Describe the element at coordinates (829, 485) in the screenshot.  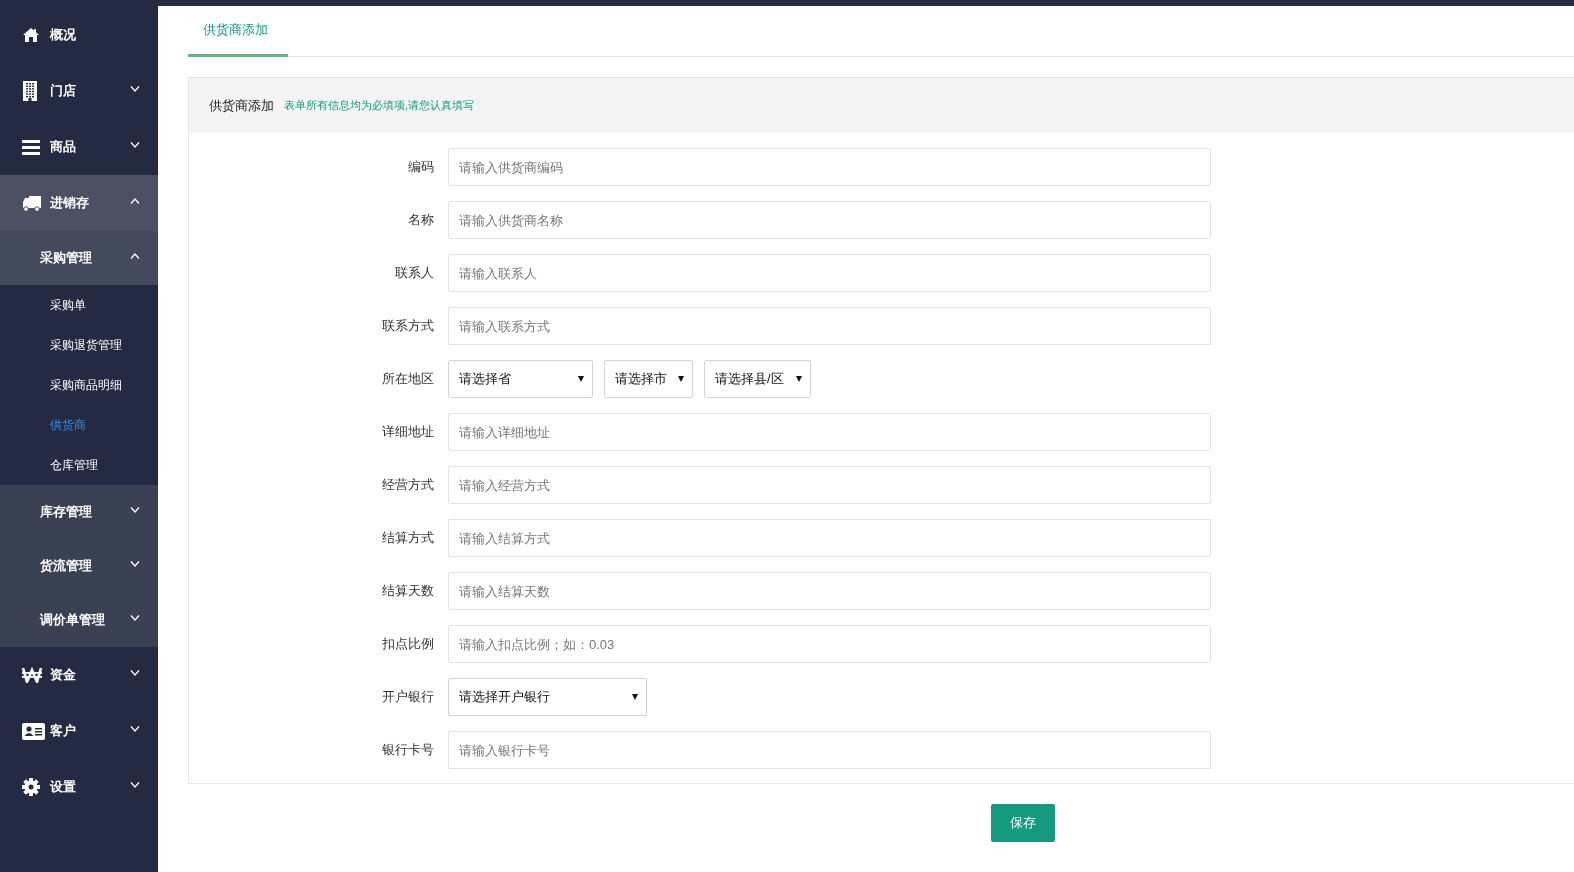
I see `input-field: 请输入经营方式` at that location.